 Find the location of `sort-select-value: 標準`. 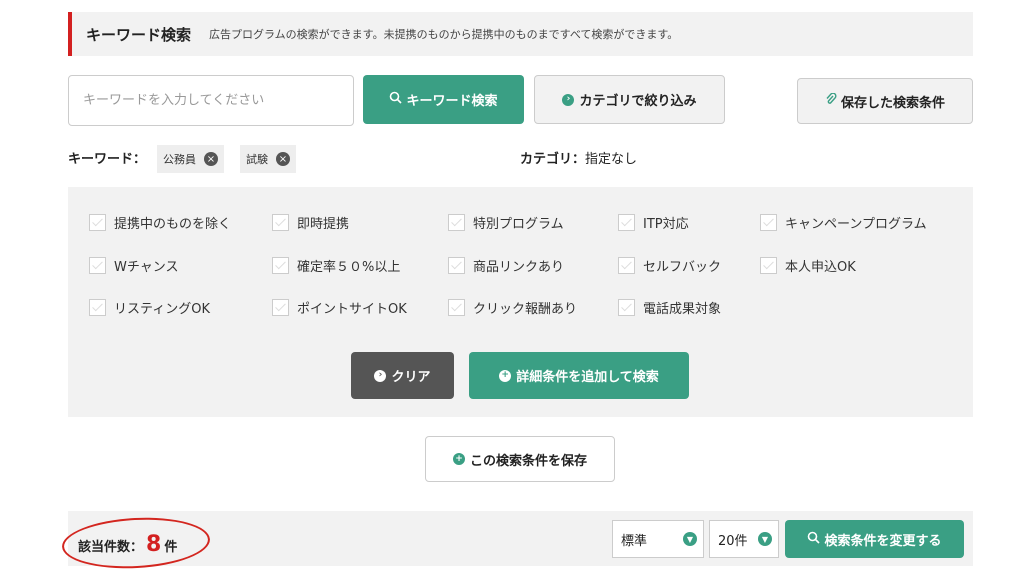

sort-select-value: 標準 is located at coordinates (634, 541).